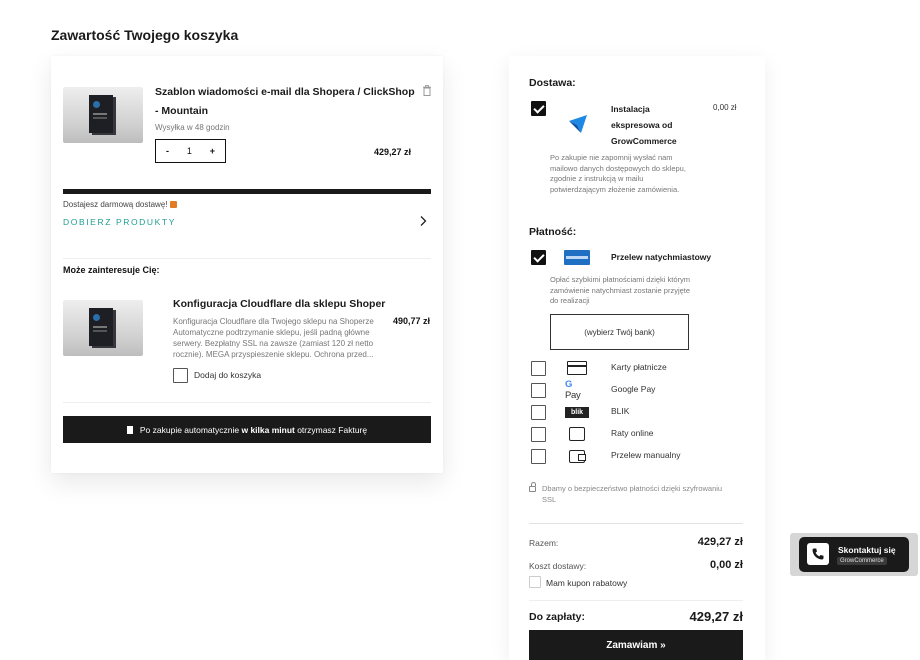 The height and width of the screenshot is (660, 920). What do you see at coordinates (247, 191) in the screenshot?
I see `free-shipping-progress` at bounding box center [247, 191].